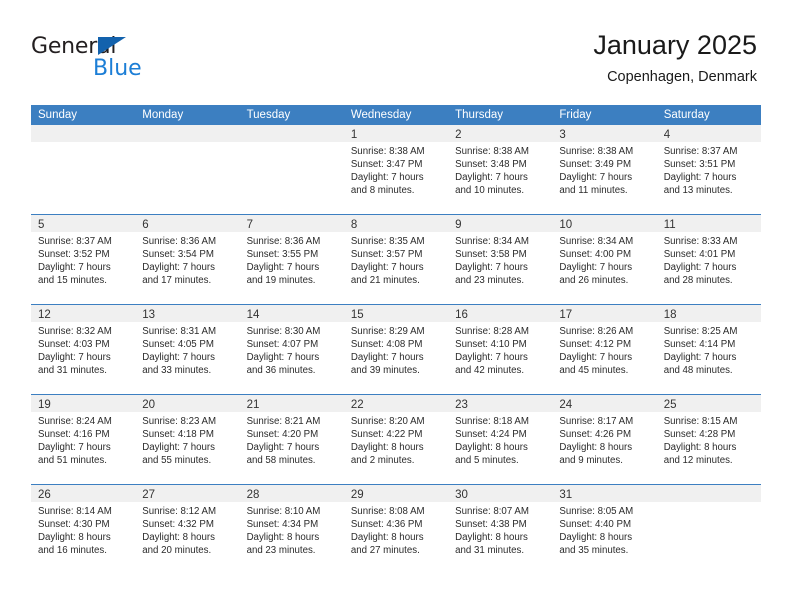  What do you see at coordinates (566, 315) in the screenshot?
I see `day-number: 17` at bounding box center [566, 315].